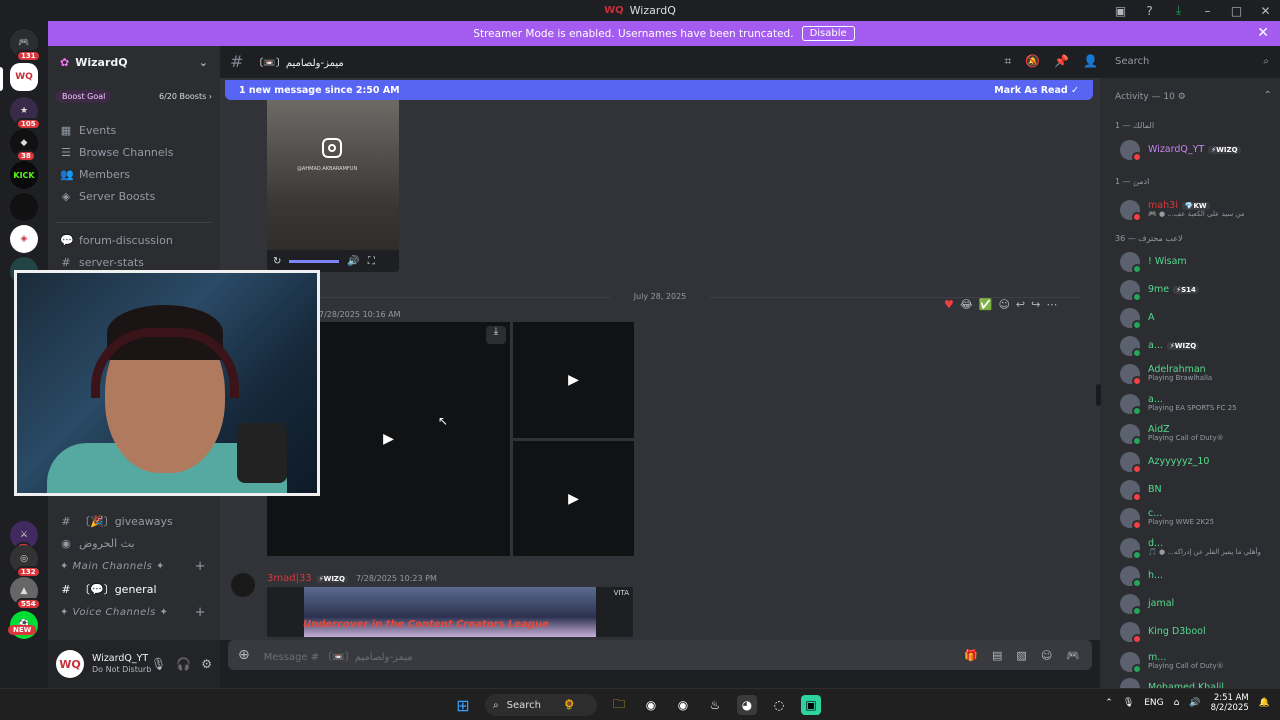  What do you see at coordinates (1194, 703) in the screenshot?
I see `volume-icon: 🔊` at bounding box center [1194, 703].